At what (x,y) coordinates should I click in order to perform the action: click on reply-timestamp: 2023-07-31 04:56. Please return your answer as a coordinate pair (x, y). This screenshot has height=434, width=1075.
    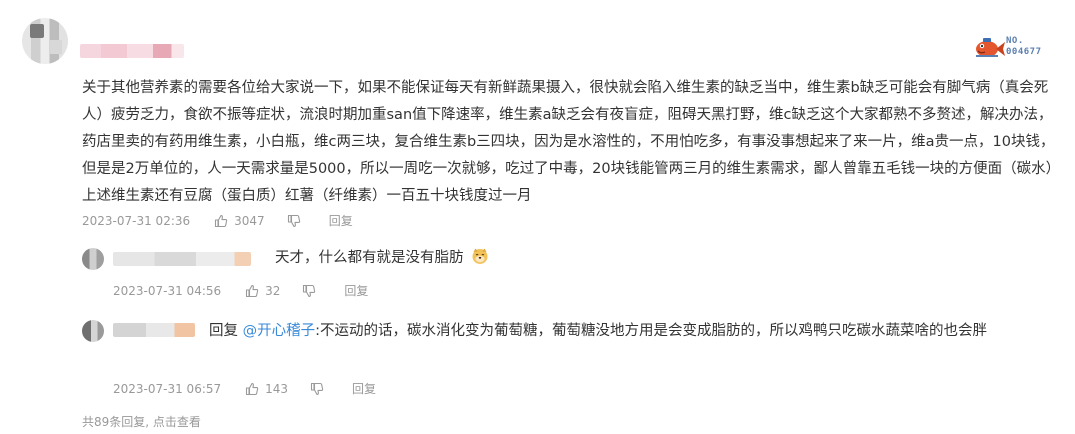
    Looking at the image, I should click on (167, 291).